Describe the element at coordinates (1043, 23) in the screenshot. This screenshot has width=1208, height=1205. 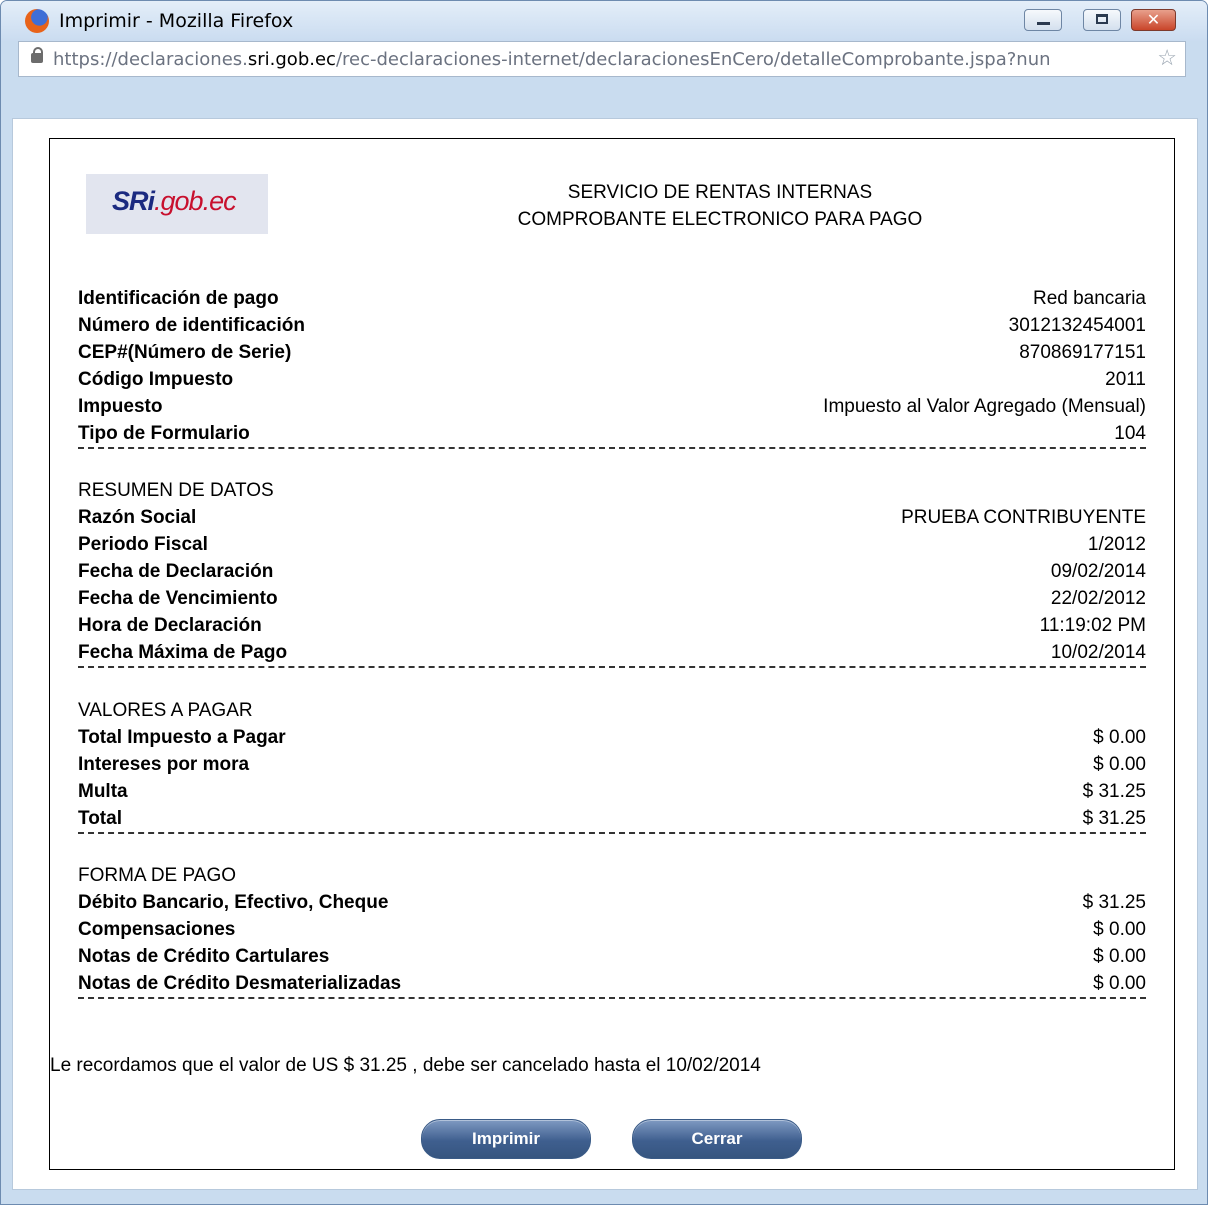
I see `minimize-icon` at that location.